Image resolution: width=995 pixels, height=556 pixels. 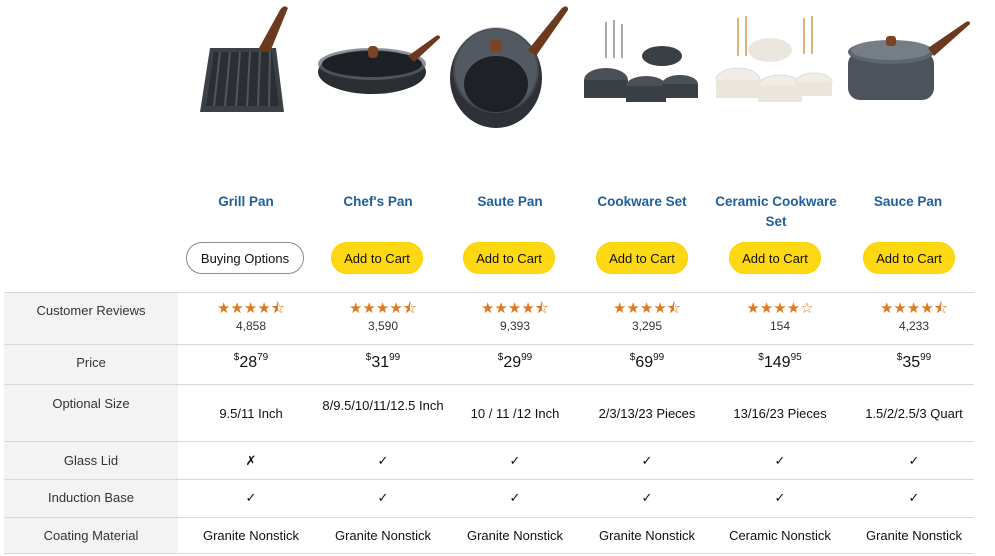 What do you see at coordinates (383, 405) in the screenshot?
I see `optional-size: 8/9.5/10/11/12.5 Inch` at bounding box center [383, 405].